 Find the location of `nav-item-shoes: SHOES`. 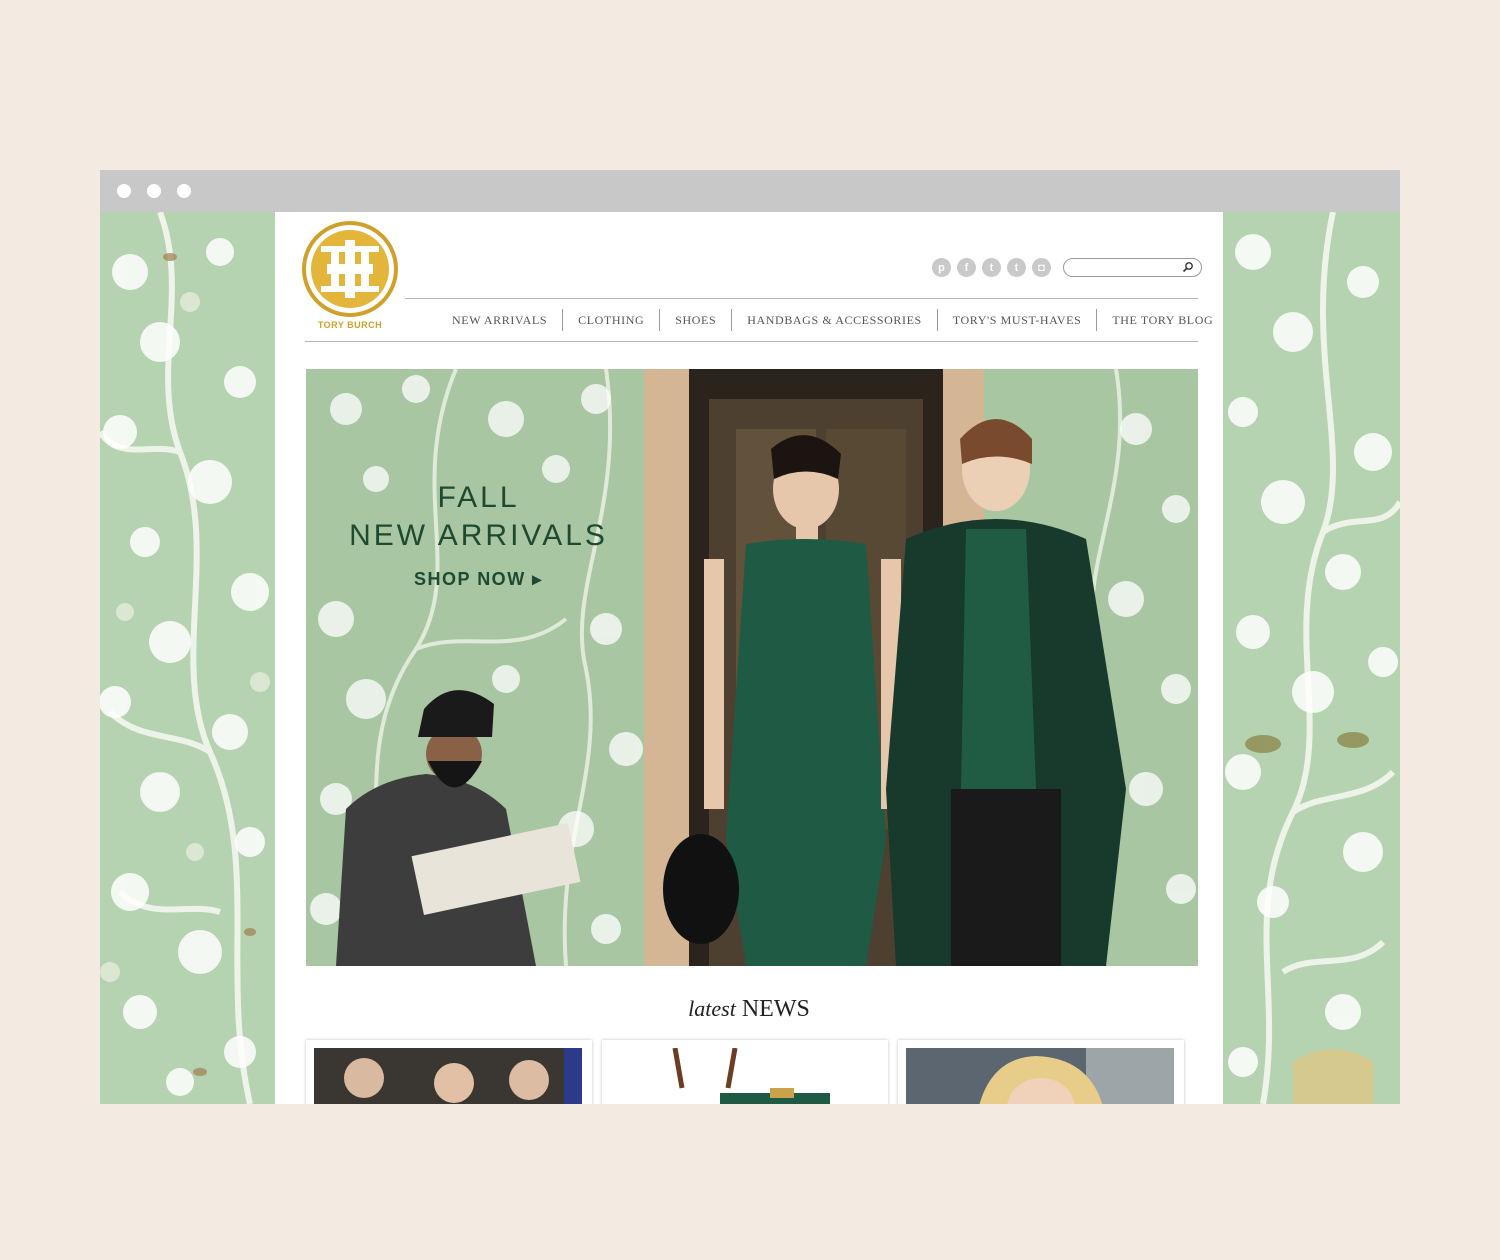

nav-item-shoes: SHOES is located at coordinates (695, 320).